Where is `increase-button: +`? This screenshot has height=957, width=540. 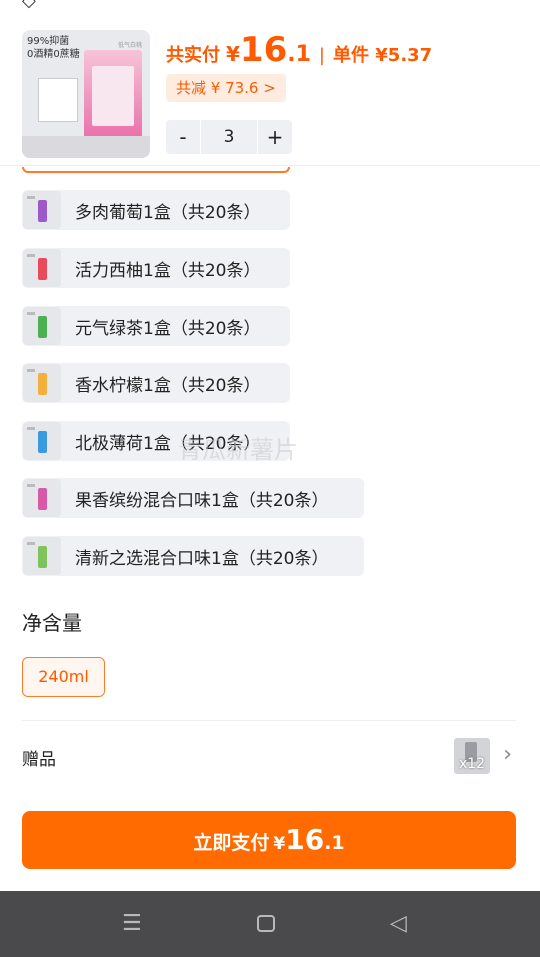
increase-button: + is located at coordinates (275, 137).